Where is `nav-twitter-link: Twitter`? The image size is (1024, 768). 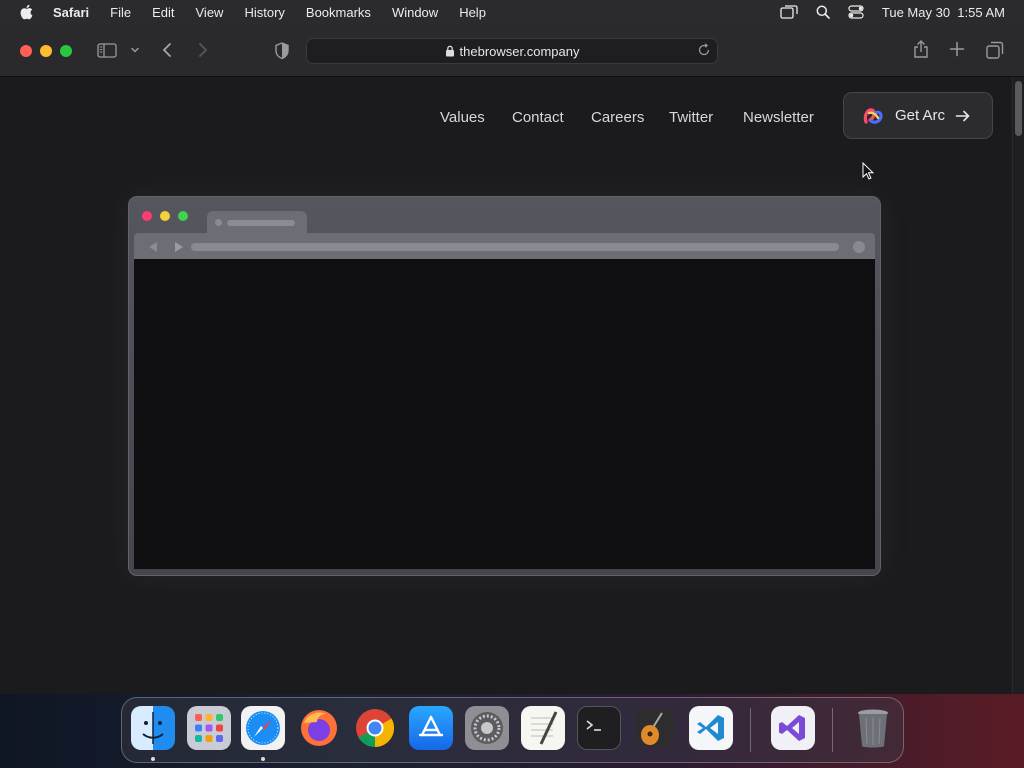
nav-twitter-link: Twitter is located at coordinates (691, 117).